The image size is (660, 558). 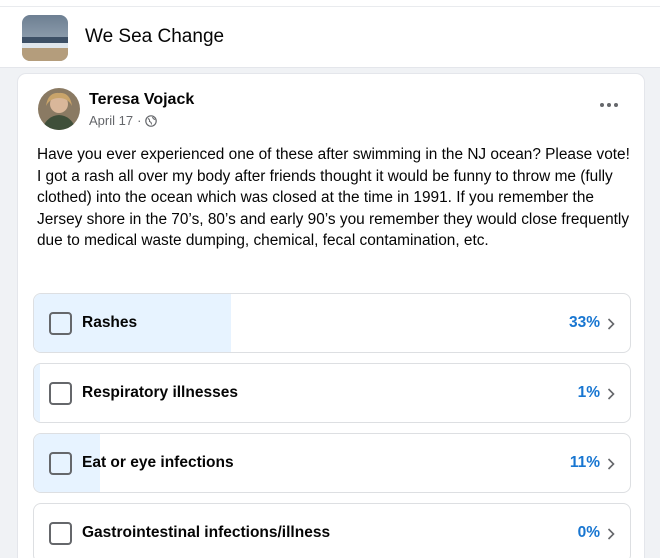 What do you see at coordinates (332, 323) in the screenshot?
I see `poll-option-rashes: Rashes 33%` at bounding box center [332, 323].